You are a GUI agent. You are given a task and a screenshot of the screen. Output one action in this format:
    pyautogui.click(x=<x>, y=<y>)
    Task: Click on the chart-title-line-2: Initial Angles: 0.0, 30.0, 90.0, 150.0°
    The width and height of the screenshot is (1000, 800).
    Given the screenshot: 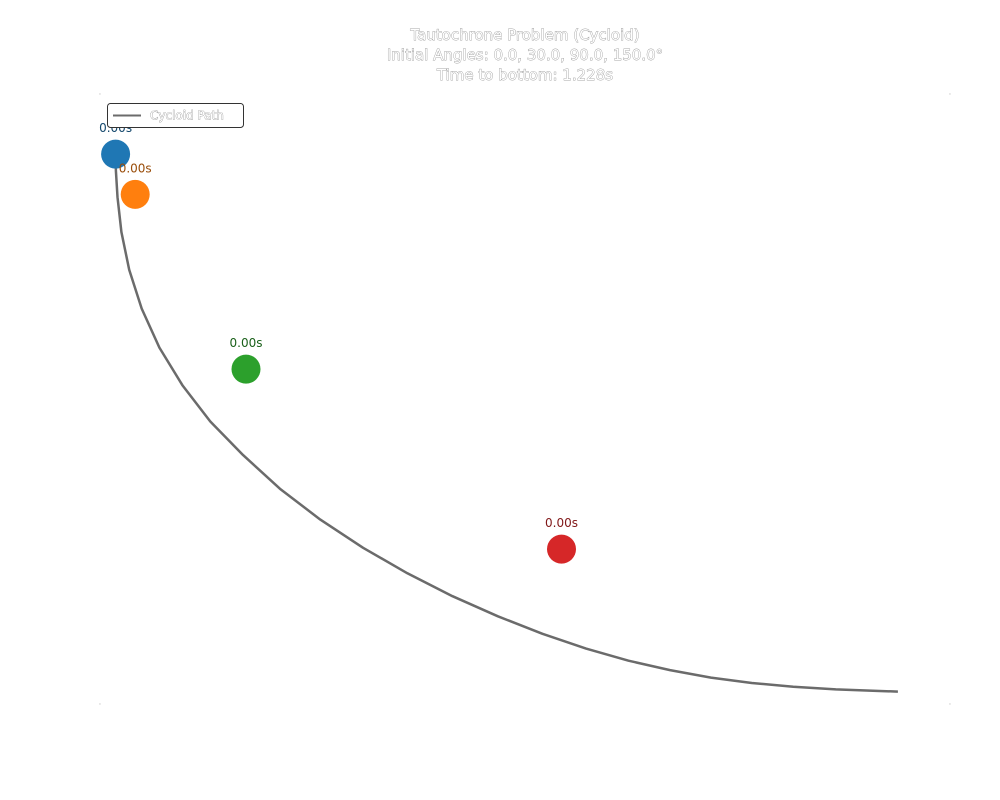 What is the action you would take?
    pyautogui.click(x=525, y=55)
    